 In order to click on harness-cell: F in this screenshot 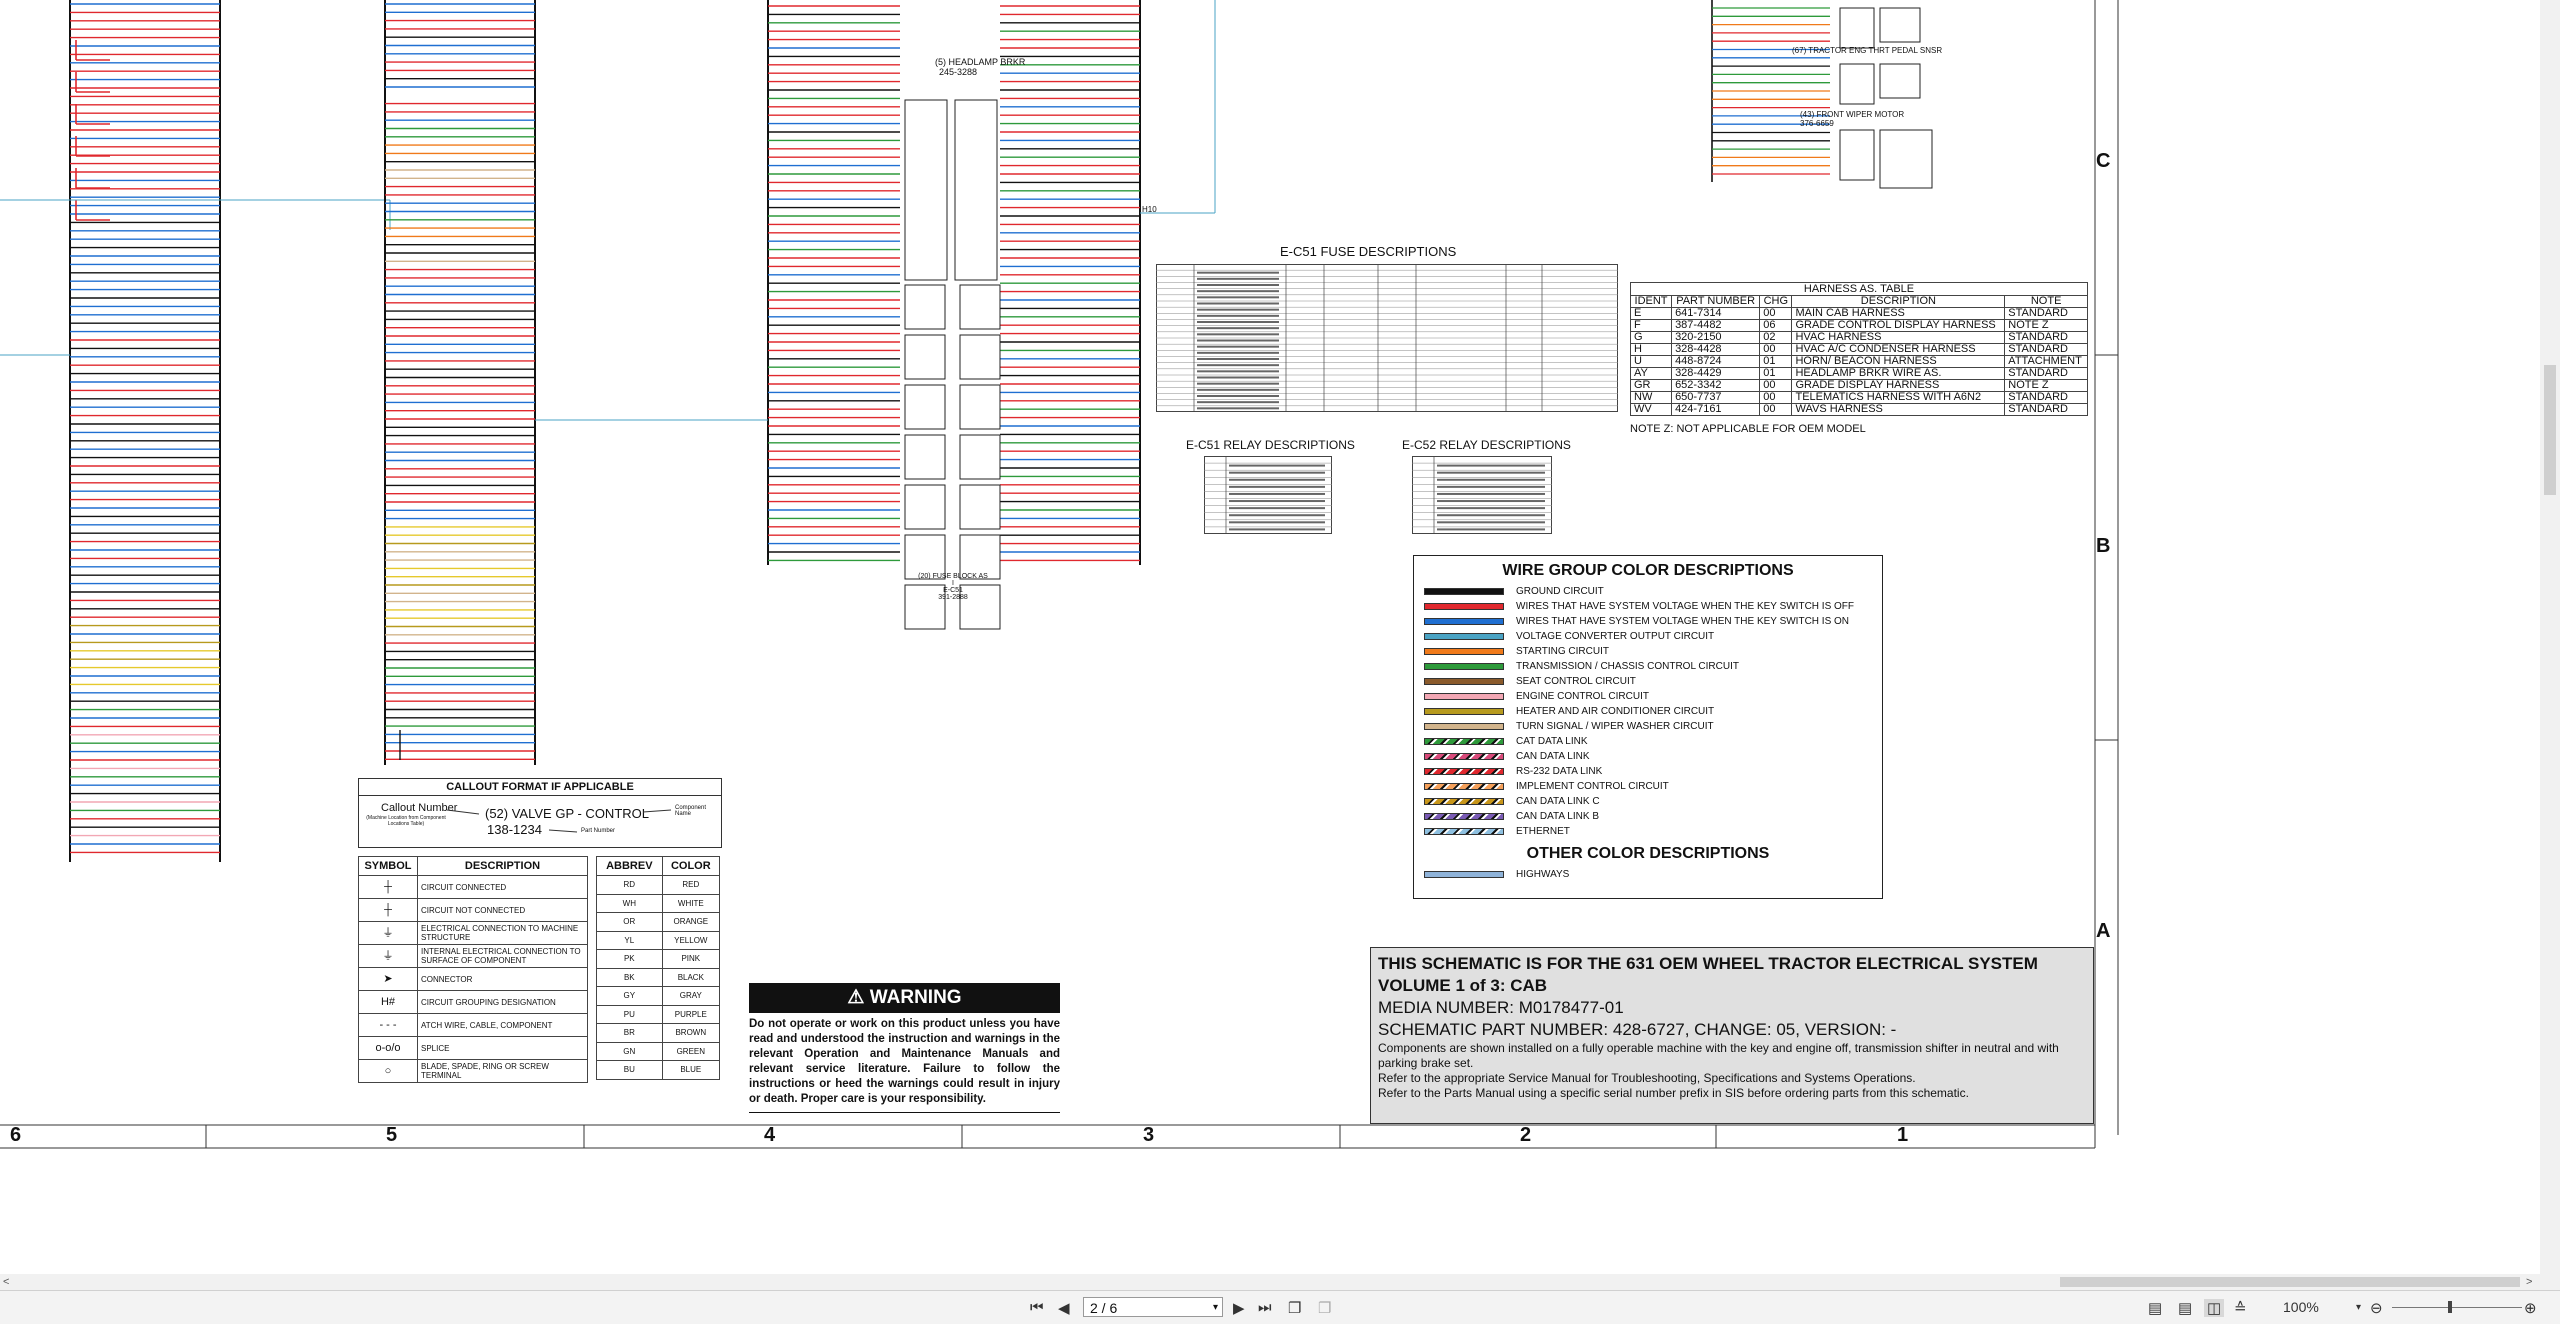, I will do `click(1651, 325)`.